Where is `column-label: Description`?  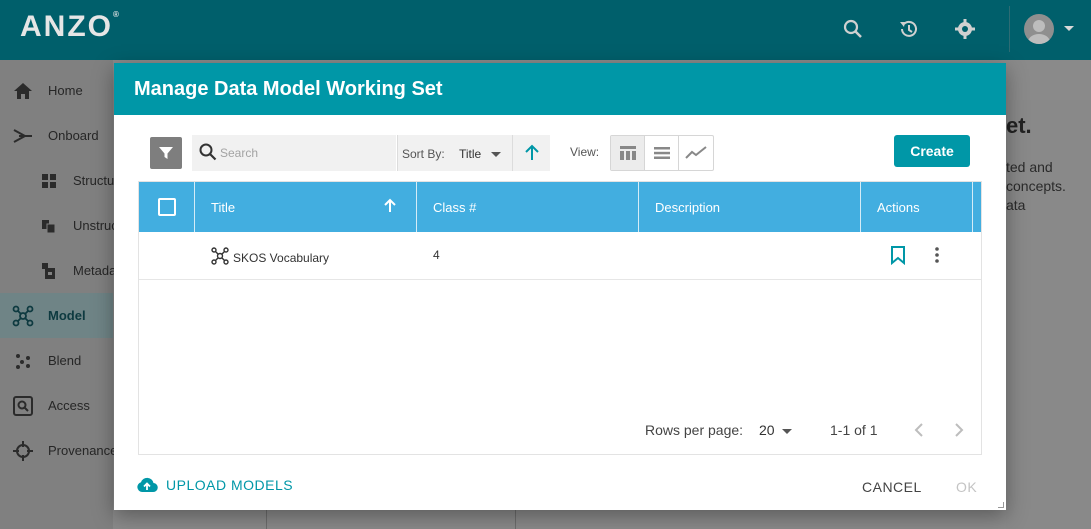
column-label: Description is located at coordinates (688, 207).